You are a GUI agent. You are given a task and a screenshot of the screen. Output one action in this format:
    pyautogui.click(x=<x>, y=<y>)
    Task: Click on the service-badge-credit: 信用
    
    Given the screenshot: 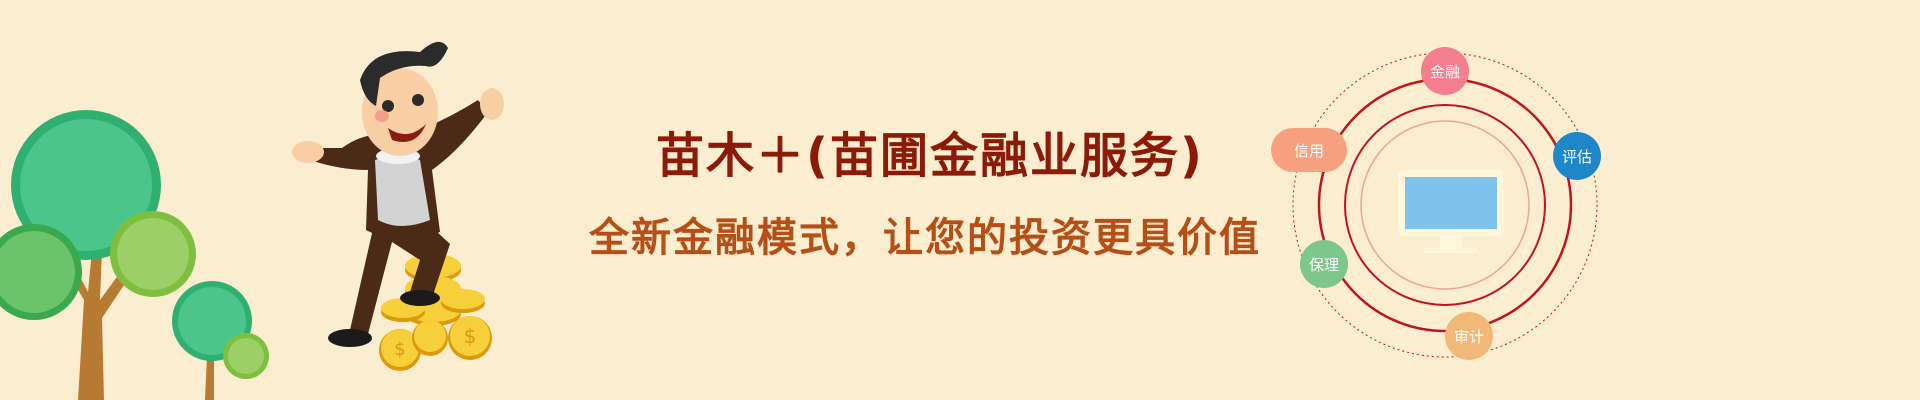 What is the action you would take?
    pyautogui.click(x=1309, y=150)
    